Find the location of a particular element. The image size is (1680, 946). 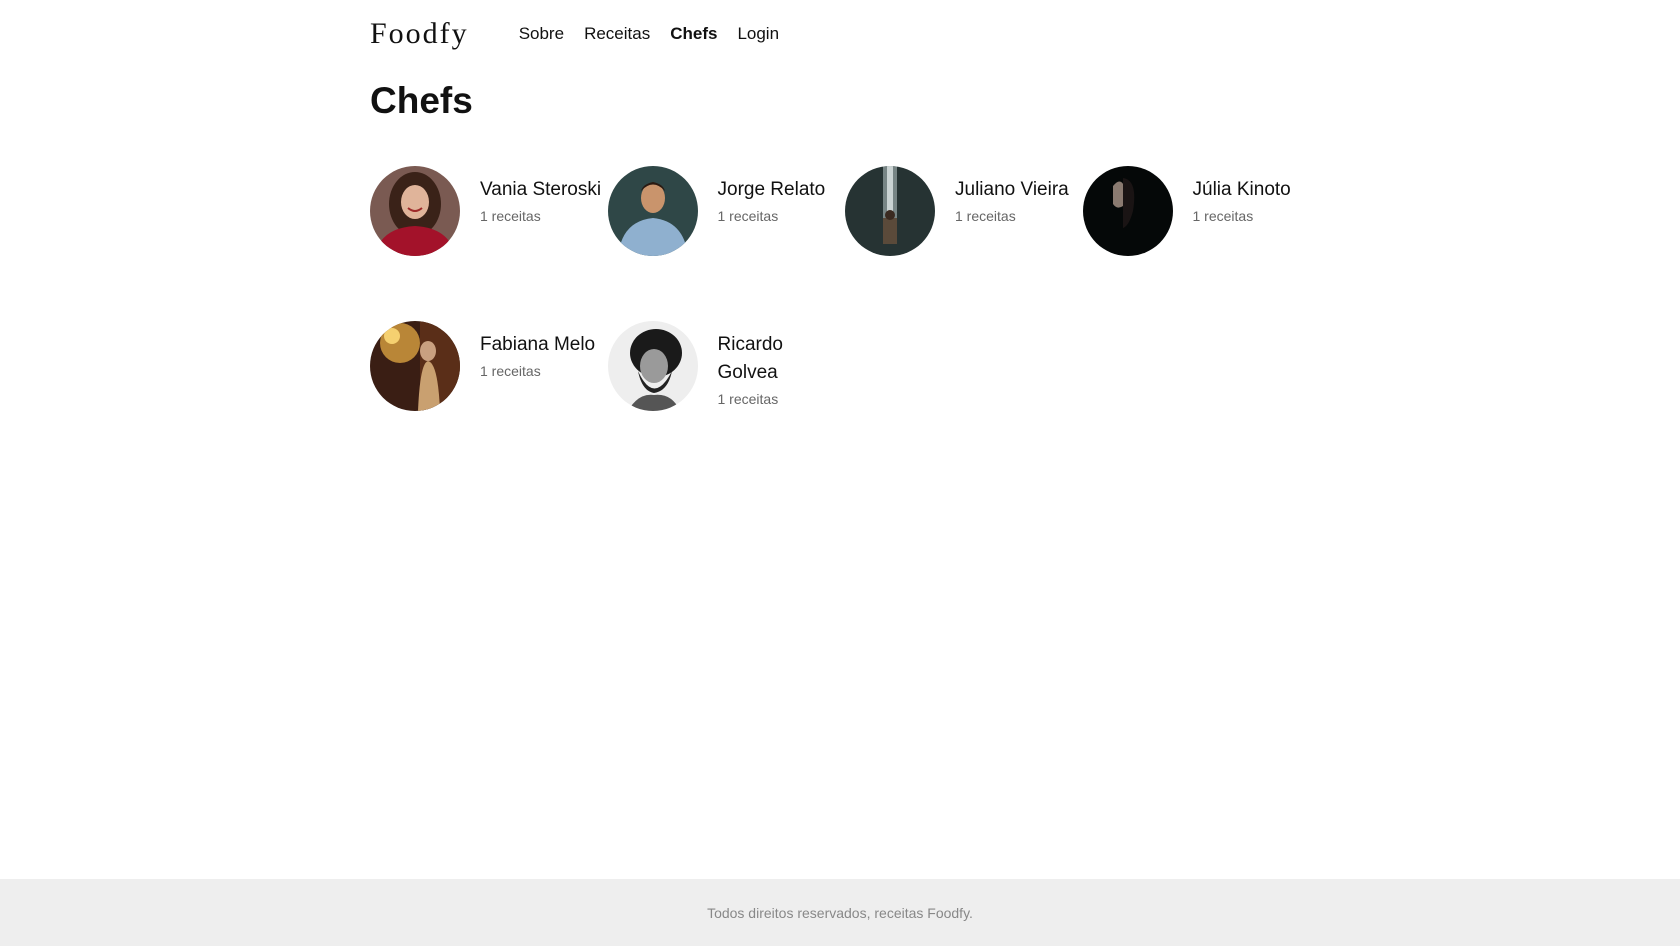

chef-name: Jorge Relato is located at coordinates (771, 189).